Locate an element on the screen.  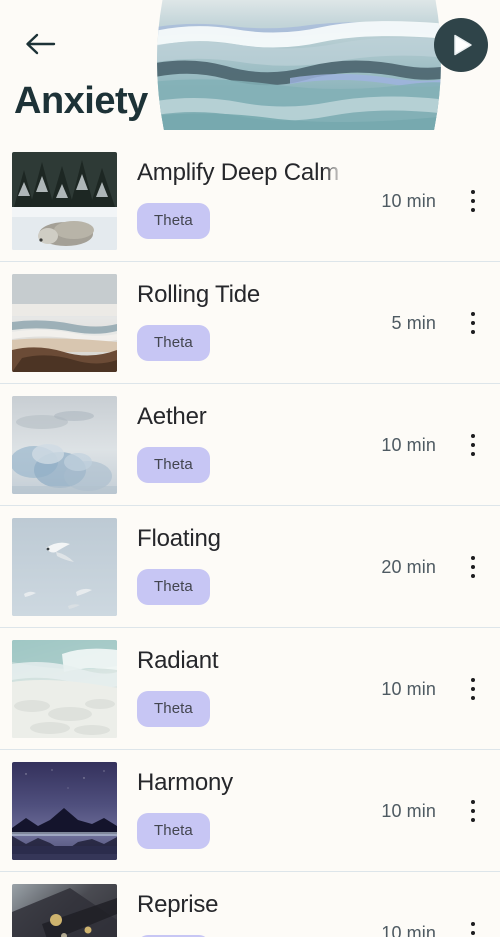
track-row: Radiant Theta 10 min is located at coordinates (250, 689).